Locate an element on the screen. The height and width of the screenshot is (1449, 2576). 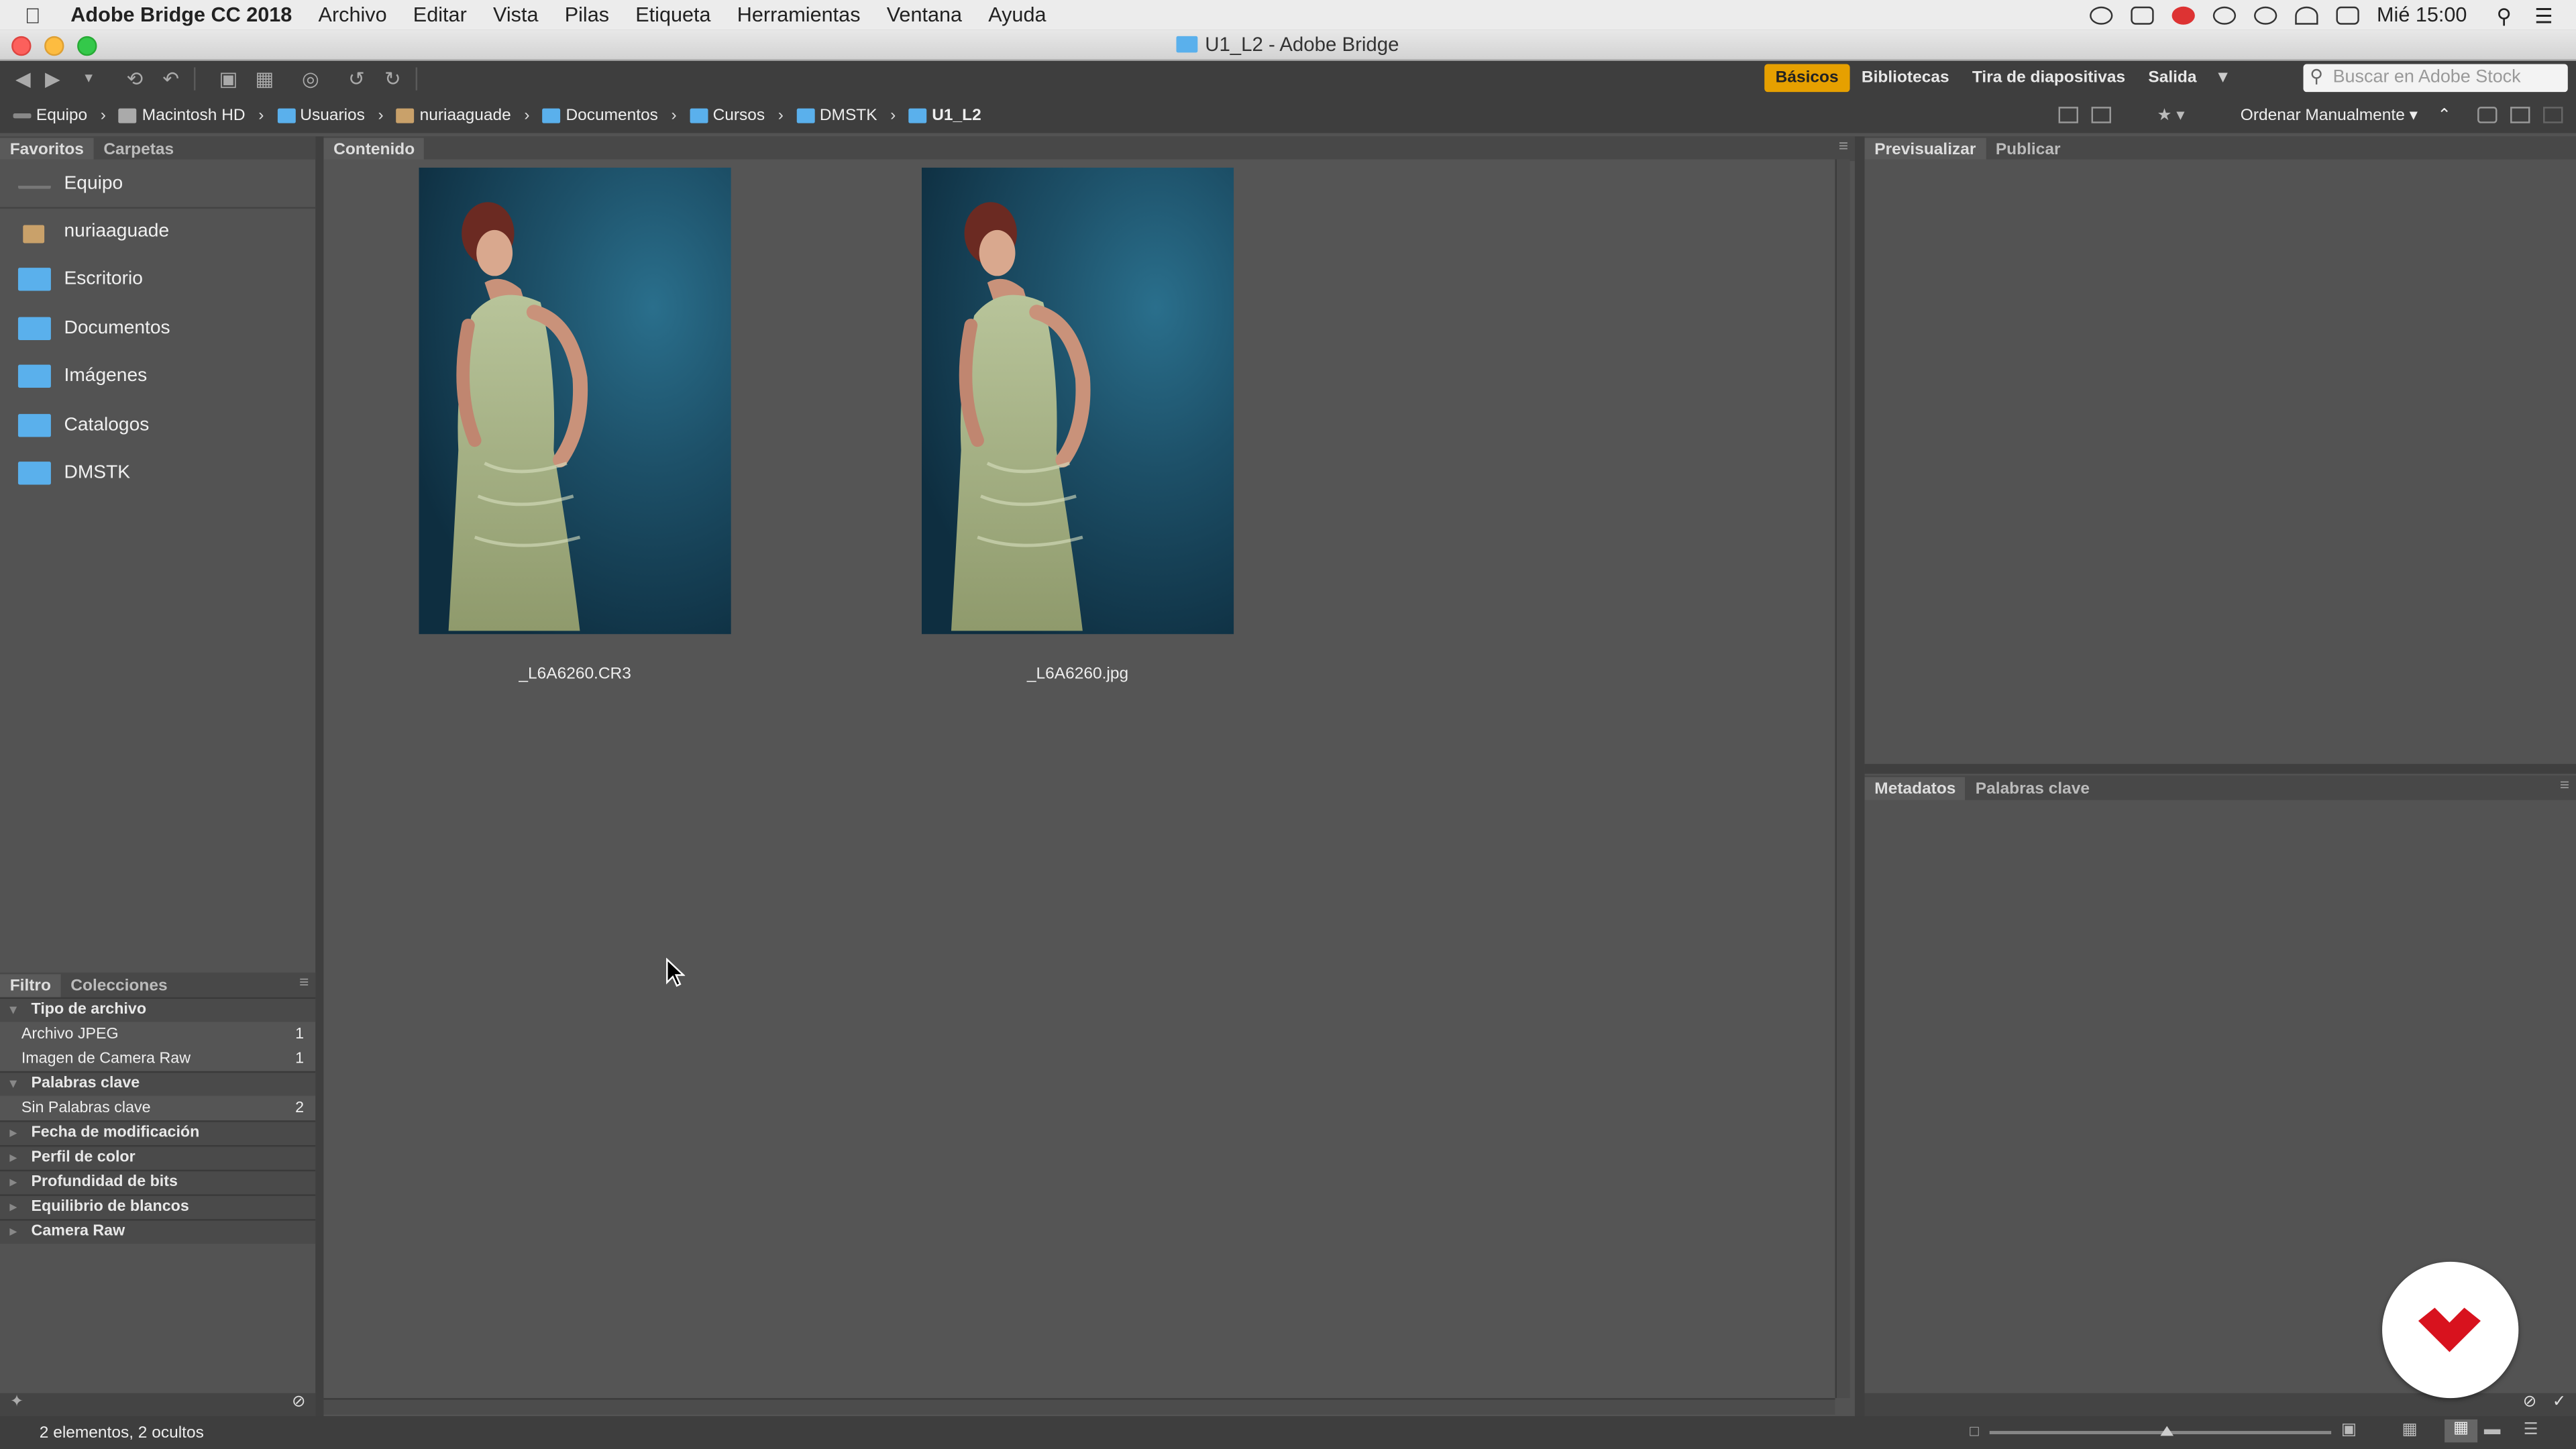
filter-header-color-profile: Perfil de color is located at coordinates (158, 1157).